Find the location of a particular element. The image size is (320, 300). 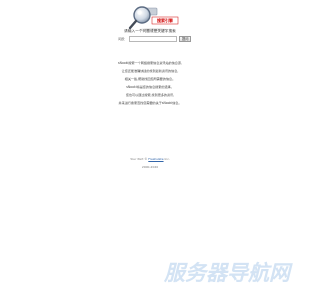

description-line: 并来进行搜索查找您需要的关于sNooki信息。 is located at coordinates (150, 103).